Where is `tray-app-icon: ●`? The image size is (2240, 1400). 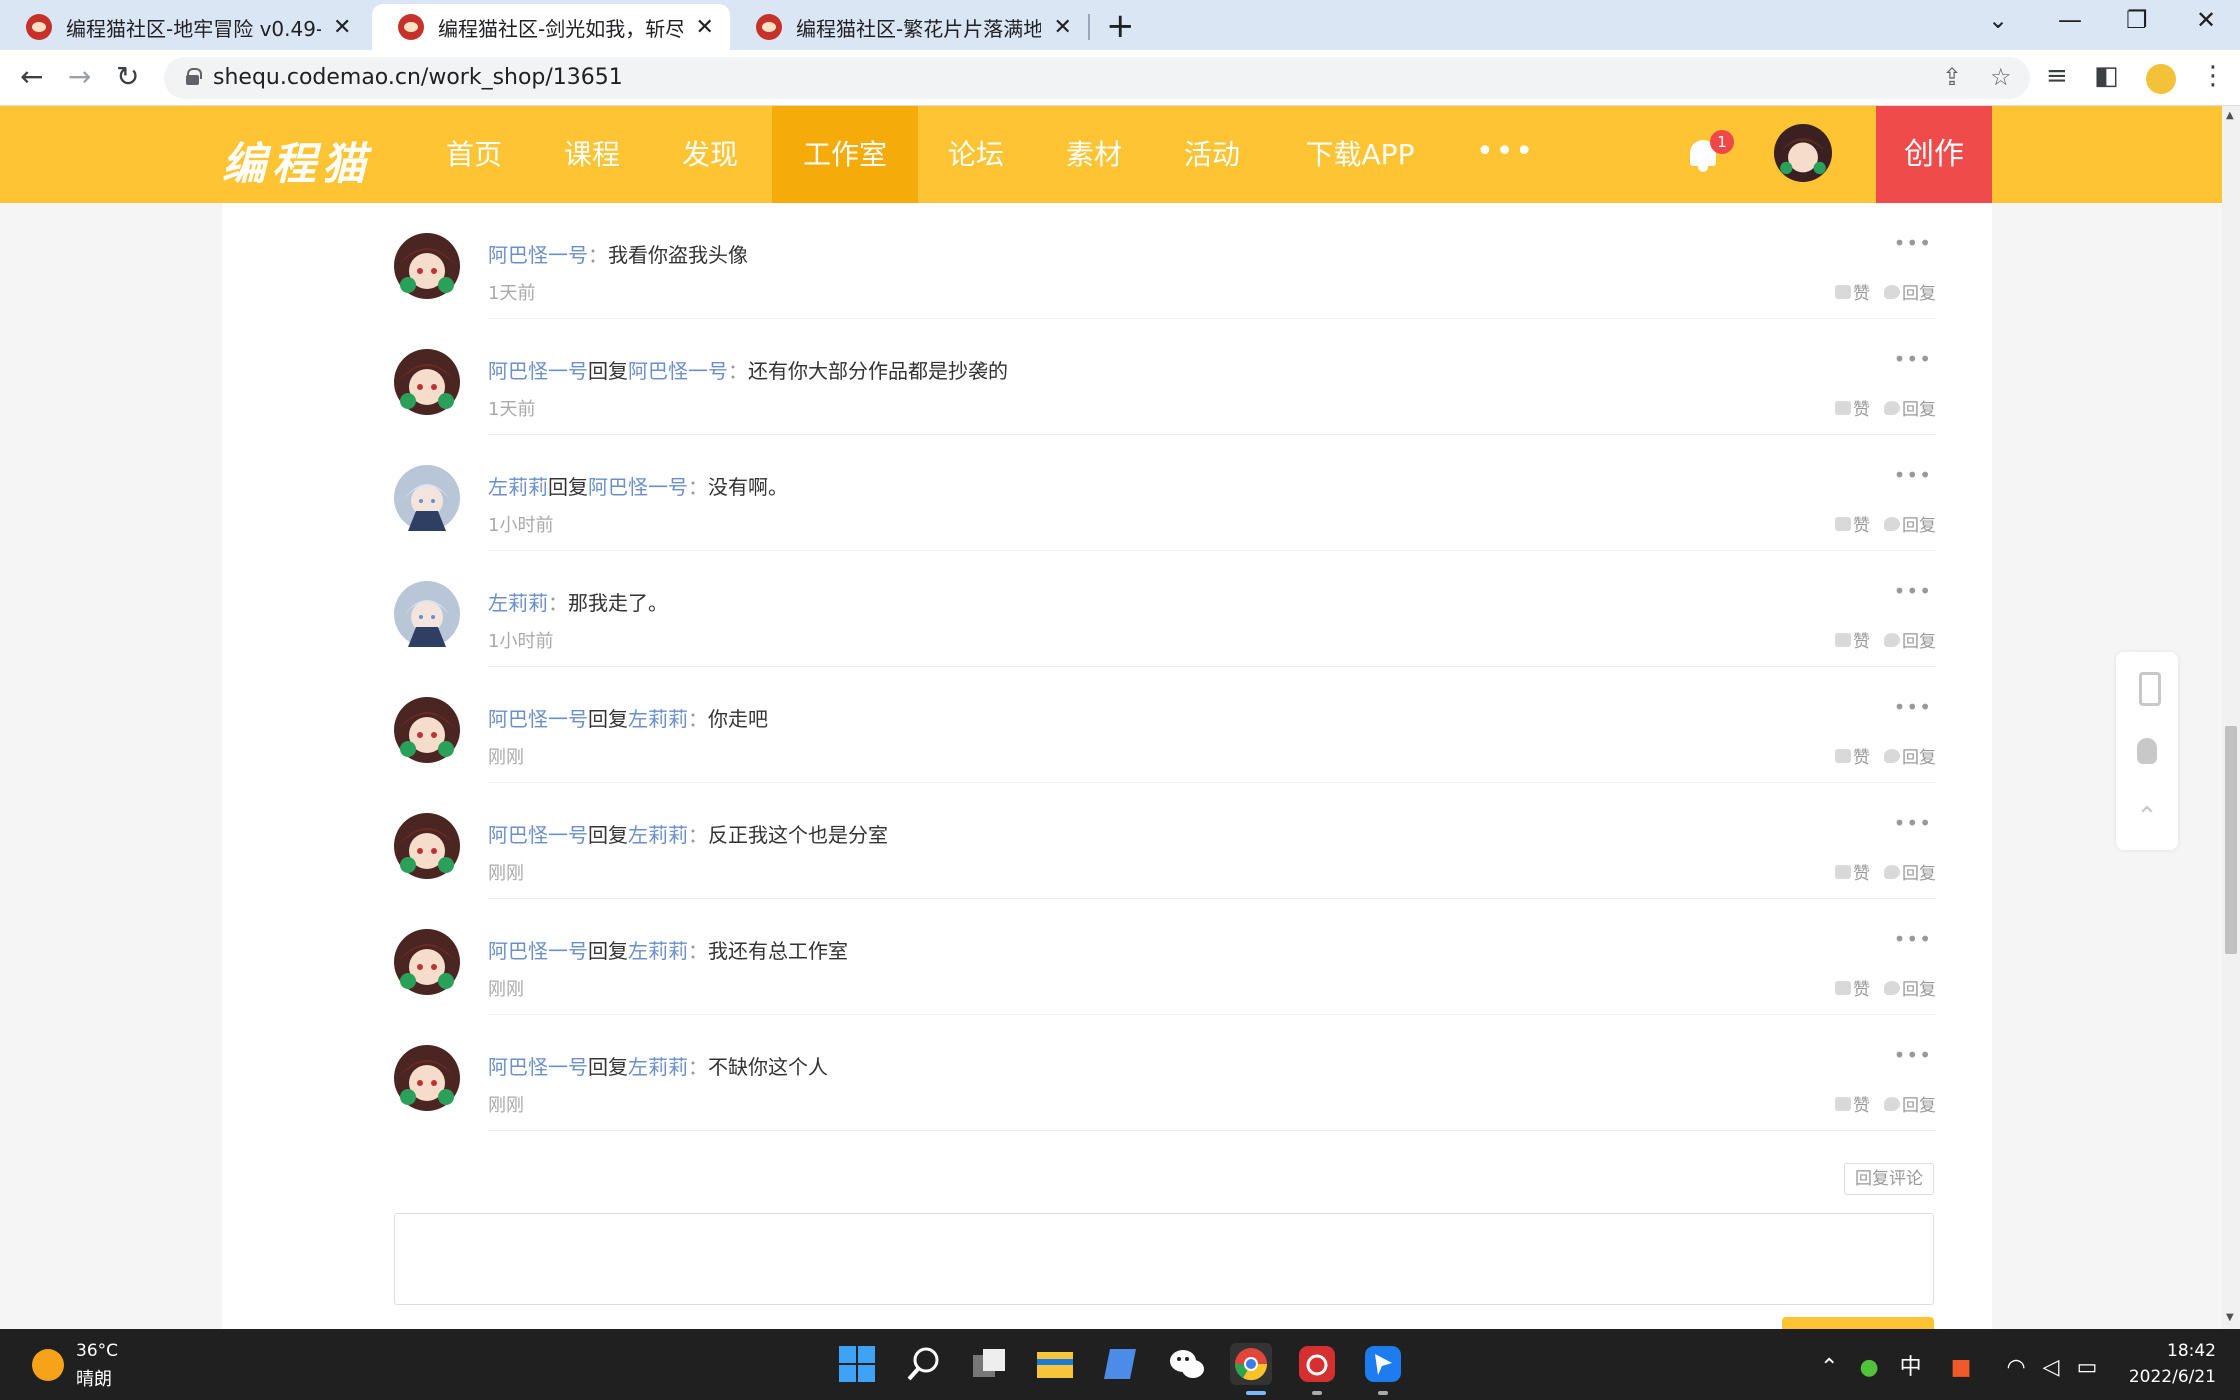
tray-app-icon: ● is located at coordinates (1868, 1367).